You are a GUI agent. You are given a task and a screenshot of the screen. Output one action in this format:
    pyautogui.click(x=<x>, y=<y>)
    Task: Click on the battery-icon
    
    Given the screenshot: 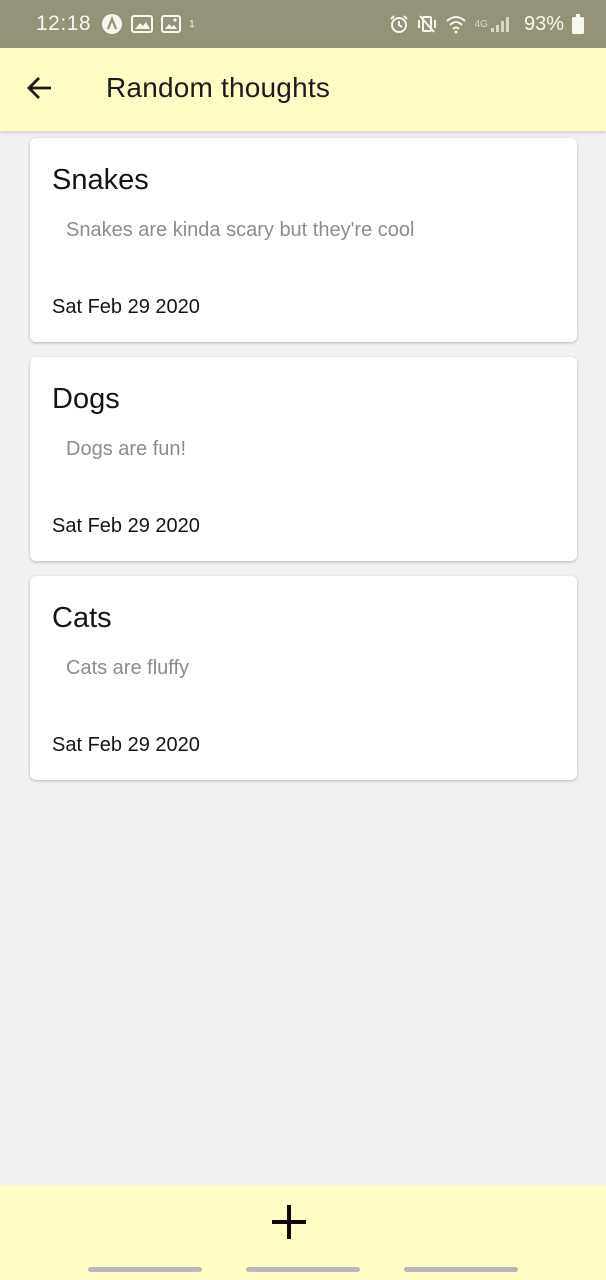 What is the action you would take?
    pyautogui.click(x=578, y=24)
    